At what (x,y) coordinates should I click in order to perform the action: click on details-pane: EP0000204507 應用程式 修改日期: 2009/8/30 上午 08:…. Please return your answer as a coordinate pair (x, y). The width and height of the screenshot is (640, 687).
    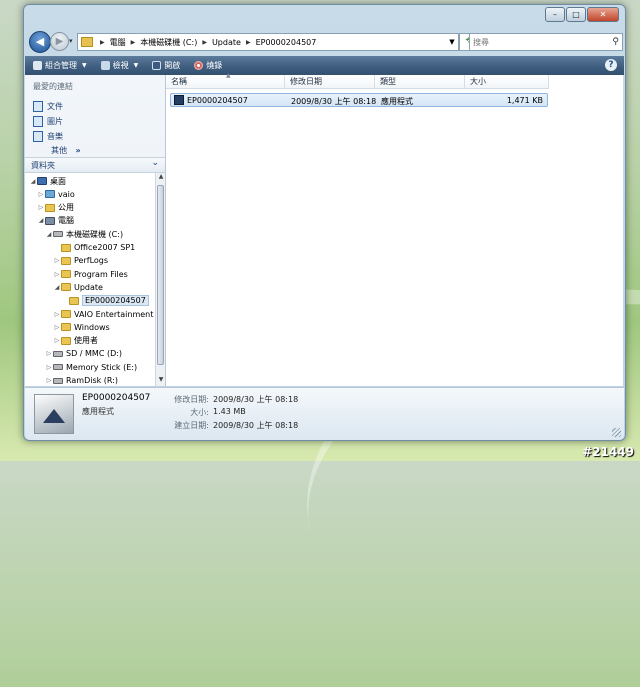
    Looking at the image, I should click on (324, 413).